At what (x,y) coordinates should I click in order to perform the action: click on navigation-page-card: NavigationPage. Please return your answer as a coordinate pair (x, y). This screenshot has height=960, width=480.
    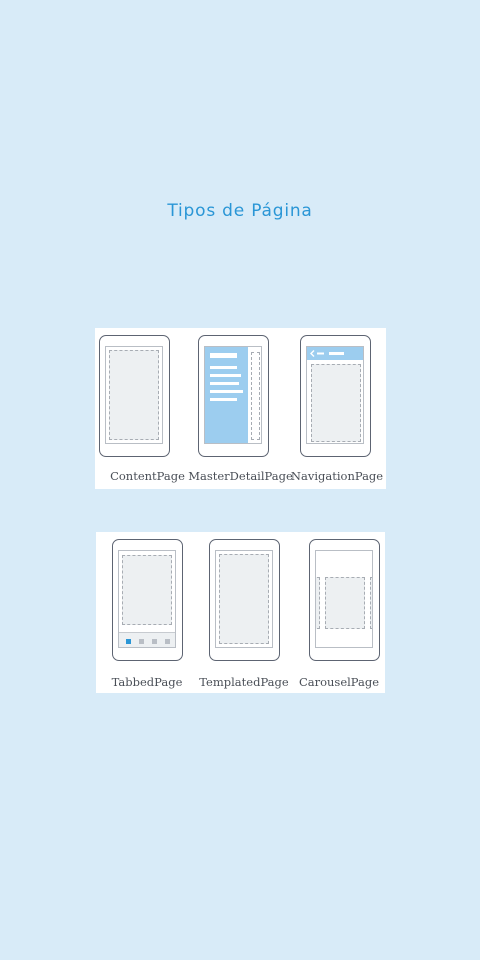
    Looking at the image, I should click on (337, 408).